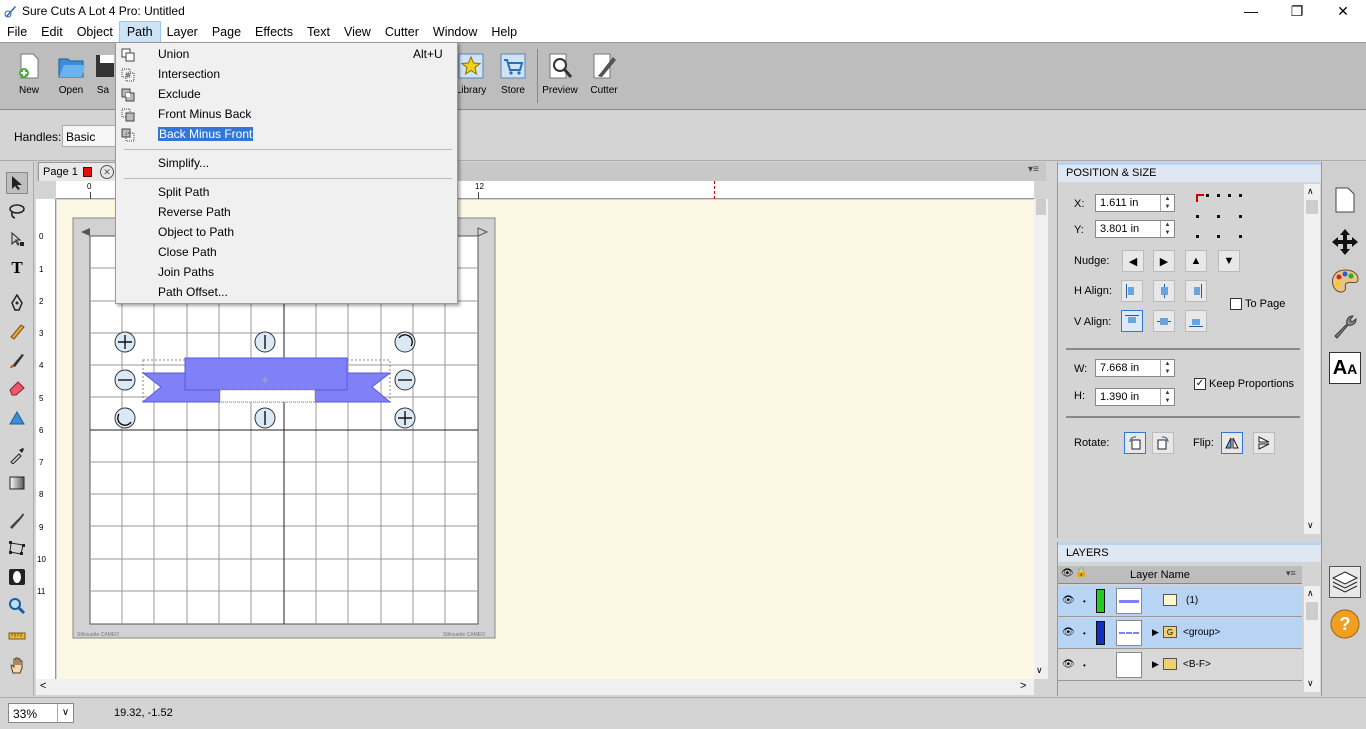 The width and height of the screenshot is (1366, 729). I want to click on nudge-down-button: ▼, so click(1229, 261).